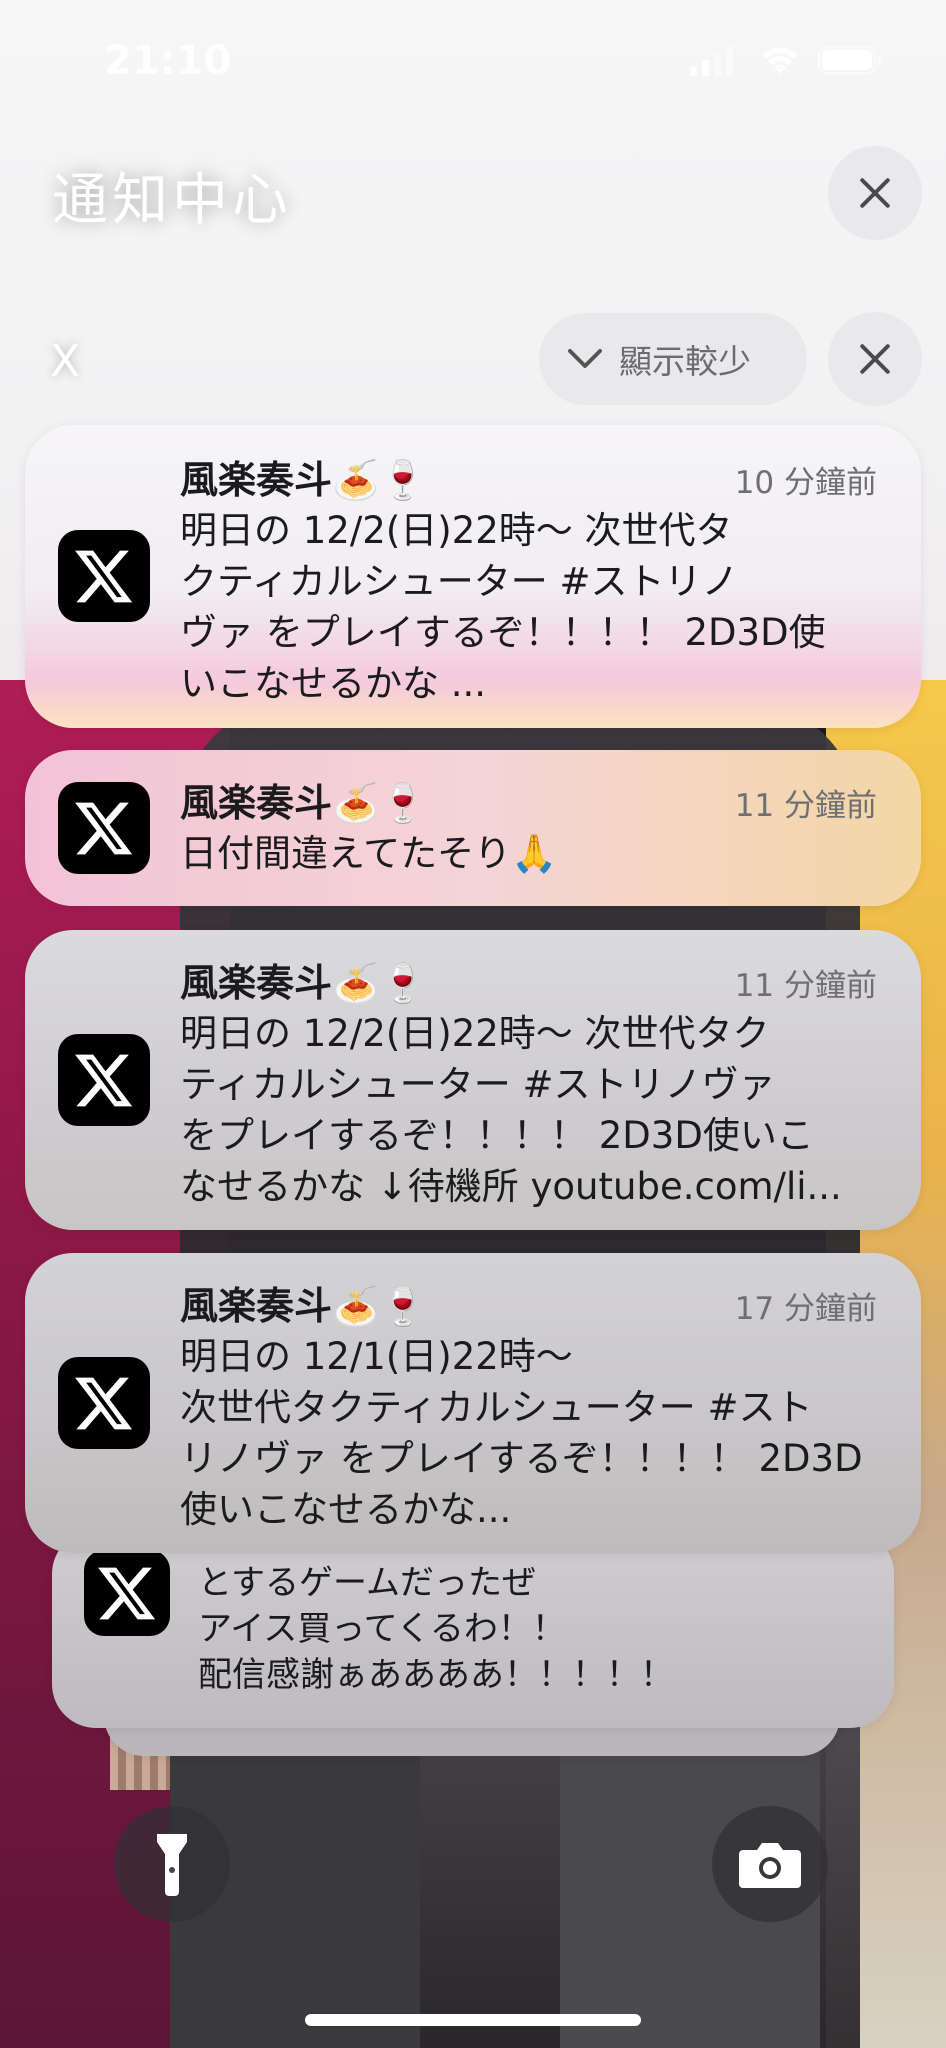  Describe the element at coordinates (475, 1033) in the screenshot. I see `notification-line: 明日の 12/2(日)22時～ 次世代タク` at that location.